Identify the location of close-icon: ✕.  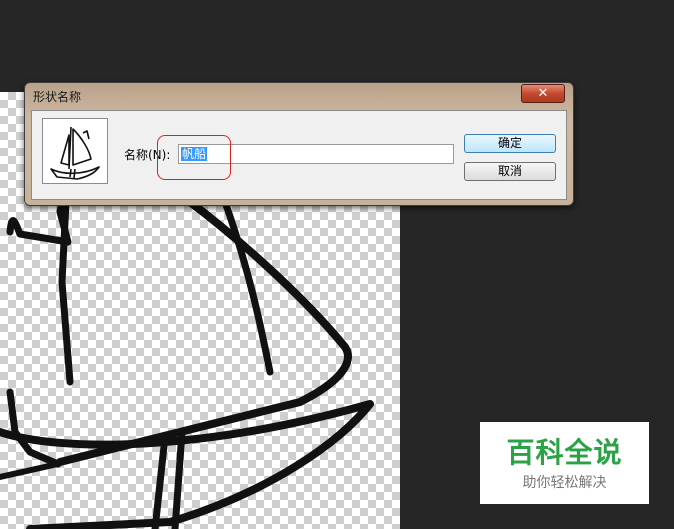
(543, 93).